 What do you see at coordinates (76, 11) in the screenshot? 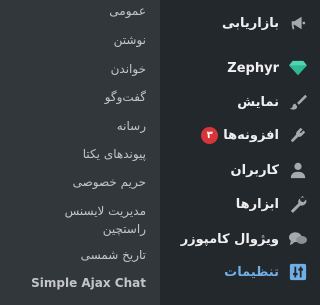
I see `submenu-item-general: عمومی` at bounding box center [76, 11].